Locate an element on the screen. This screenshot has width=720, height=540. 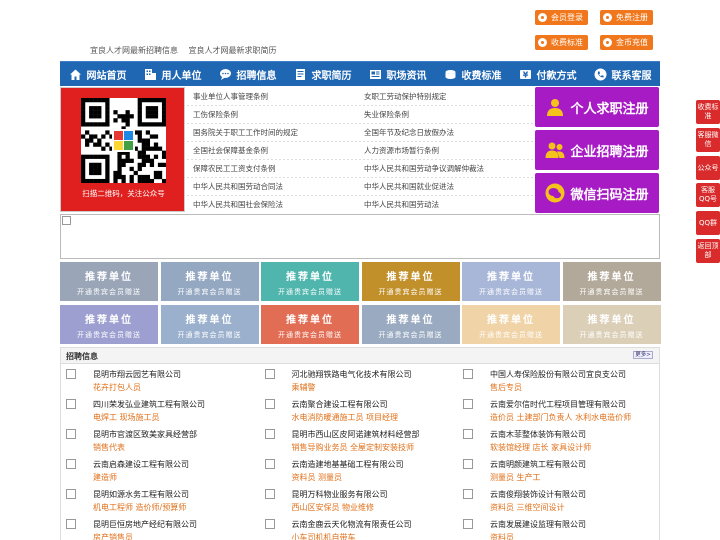
nav-news: 职场资讯 is located at coordinates (397, 74).